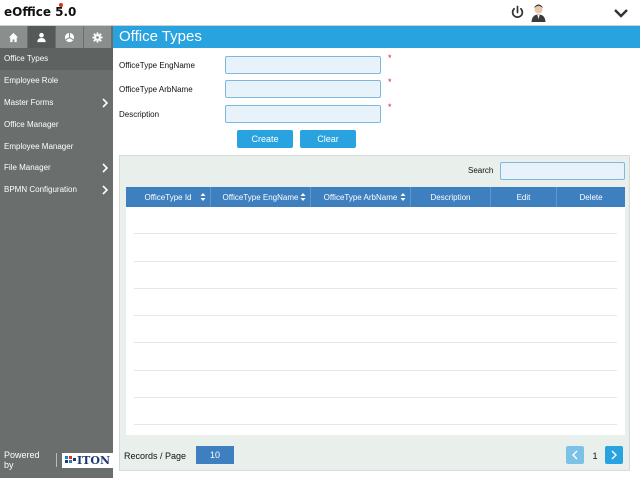 This screenshot has width=640, height=478. What do you see at coordinates (27, 168) in the screenshot?
I see `sidebar-item-label: File Manager` at bounding box center [27, 168].